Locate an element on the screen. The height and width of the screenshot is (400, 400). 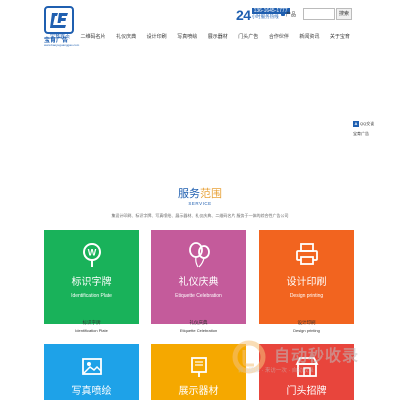
logo-mark-icon is located at coordinates (59, 20).